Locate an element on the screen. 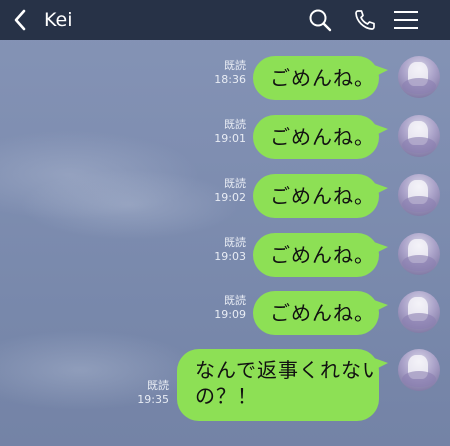 Image resolution: width=450 pixels, height=446 pixels. message-row: 既読 19:03 ごめんね。 is located at coordinates (225, 257).